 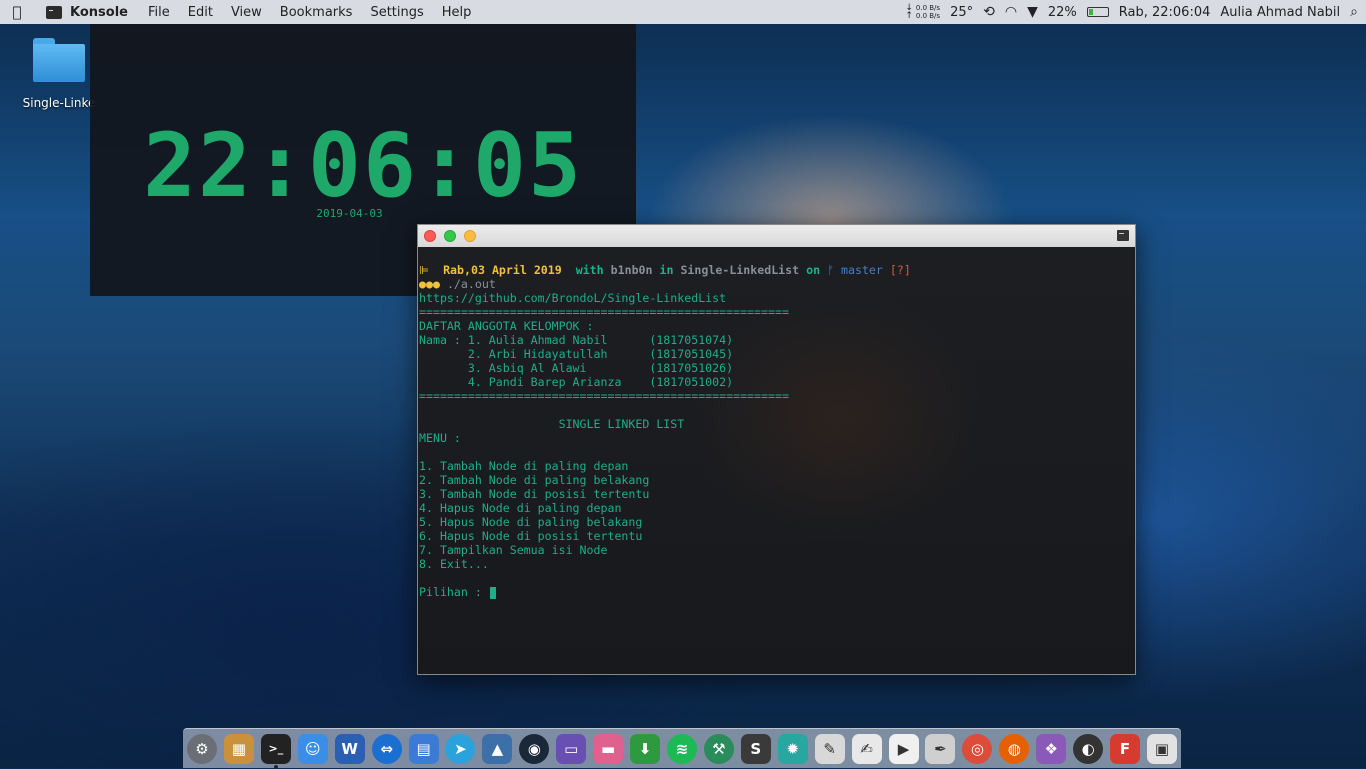 I want to click on finder-glyph: ☺, so click(x=312, y=748).